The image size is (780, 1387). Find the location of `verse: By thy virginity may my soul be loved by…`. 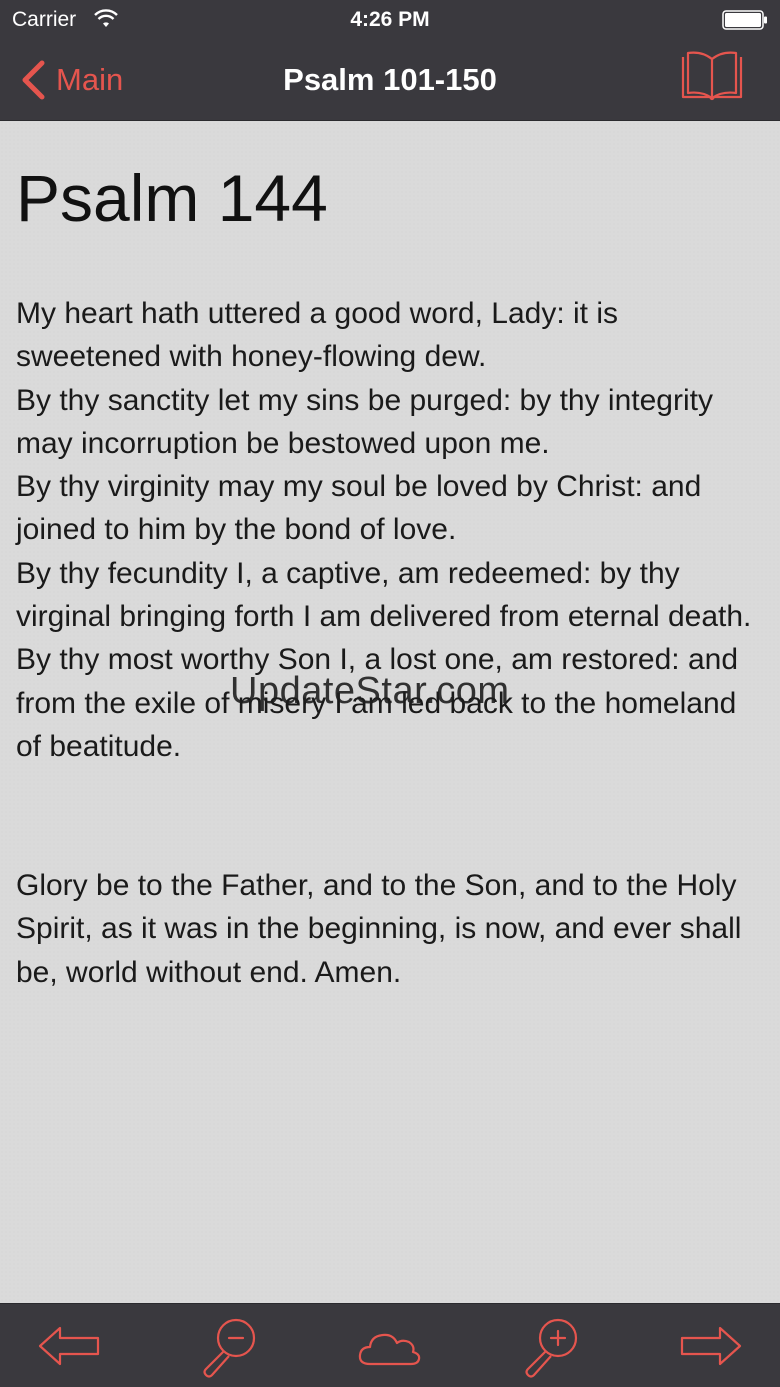

verse: By thy virginity may my soul be loved by… is located at coordinates (359, 508).